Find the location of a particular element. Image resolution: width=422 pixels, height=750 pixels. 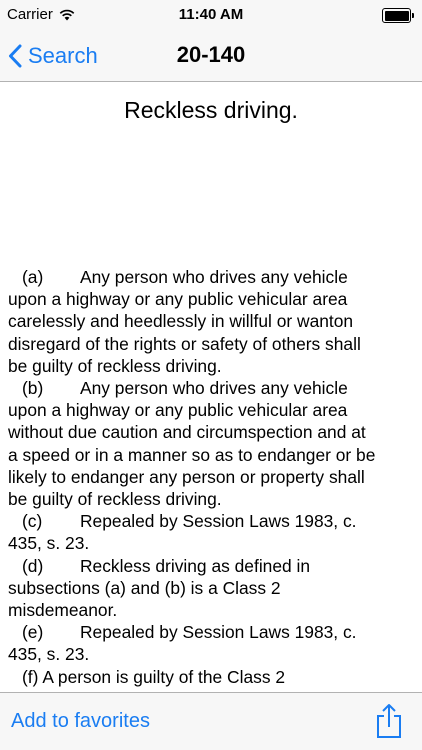

paragraph-label: (e) is located at coordinates (33, 632).